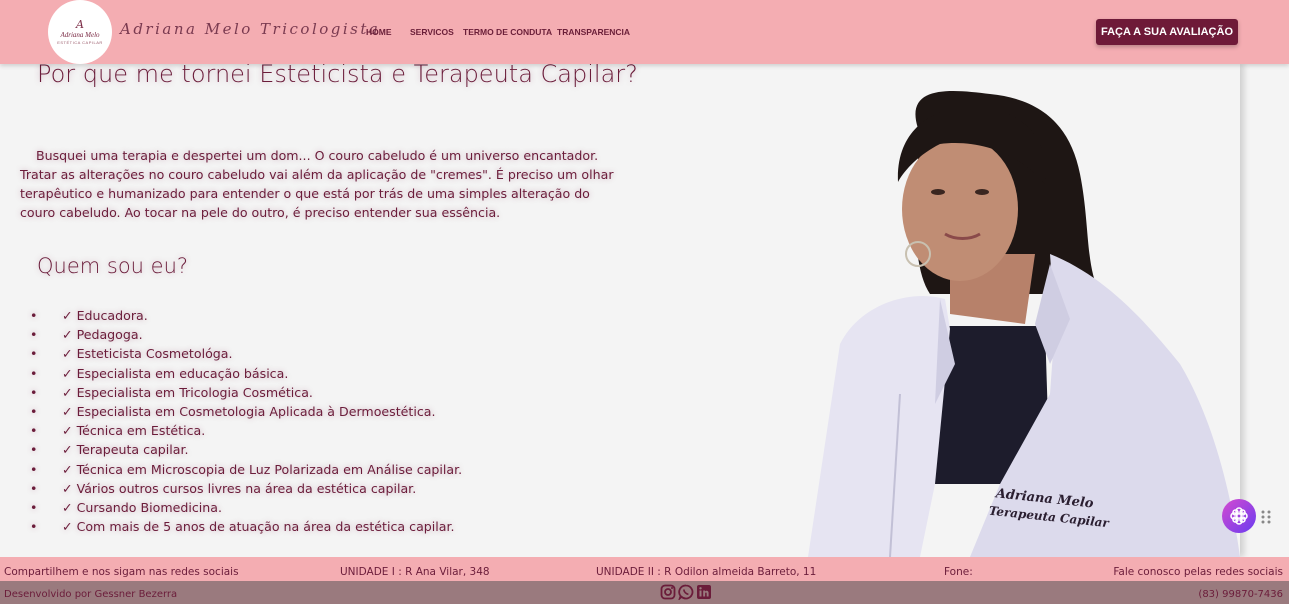  Describe the element at coordinates (246, 315) in the screenshot. I see `list-item: • ✓ Educadora.` at that location.